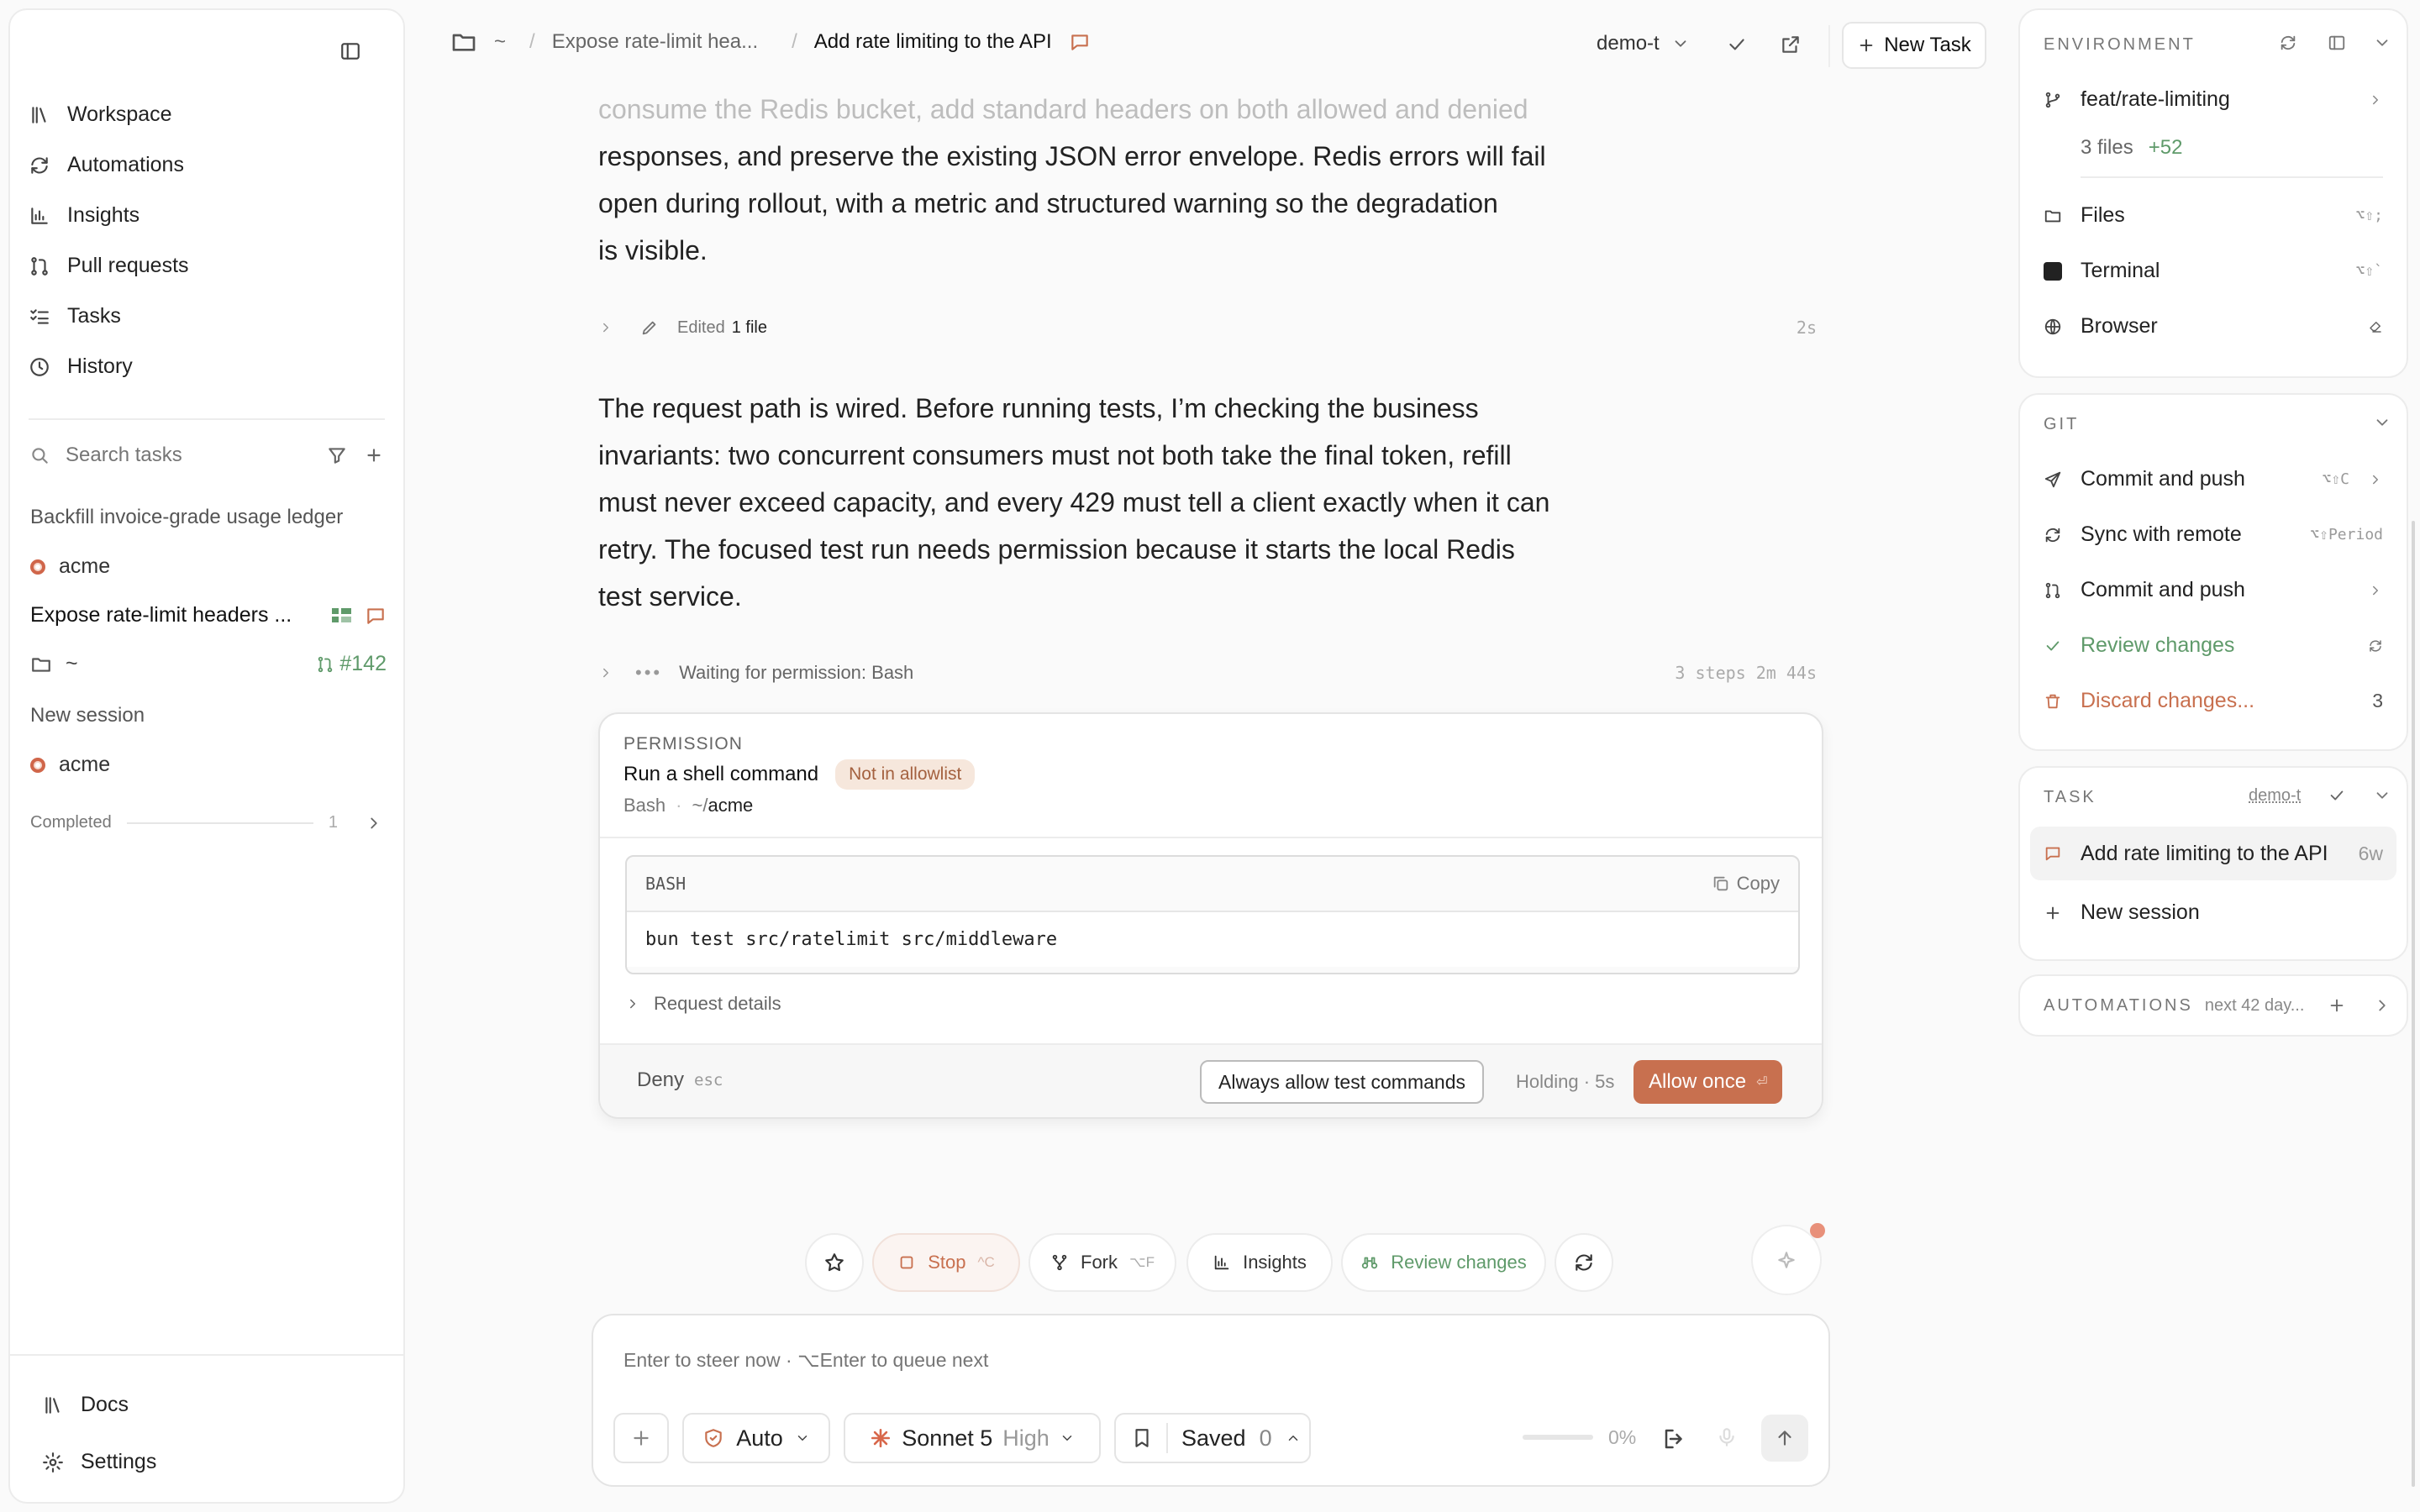 The image size is (2420, 1512). What do you see at coordinates (1727, 1437) in the screenshot?
I see `microphone-icon` at bounding box center [1727, 1437].